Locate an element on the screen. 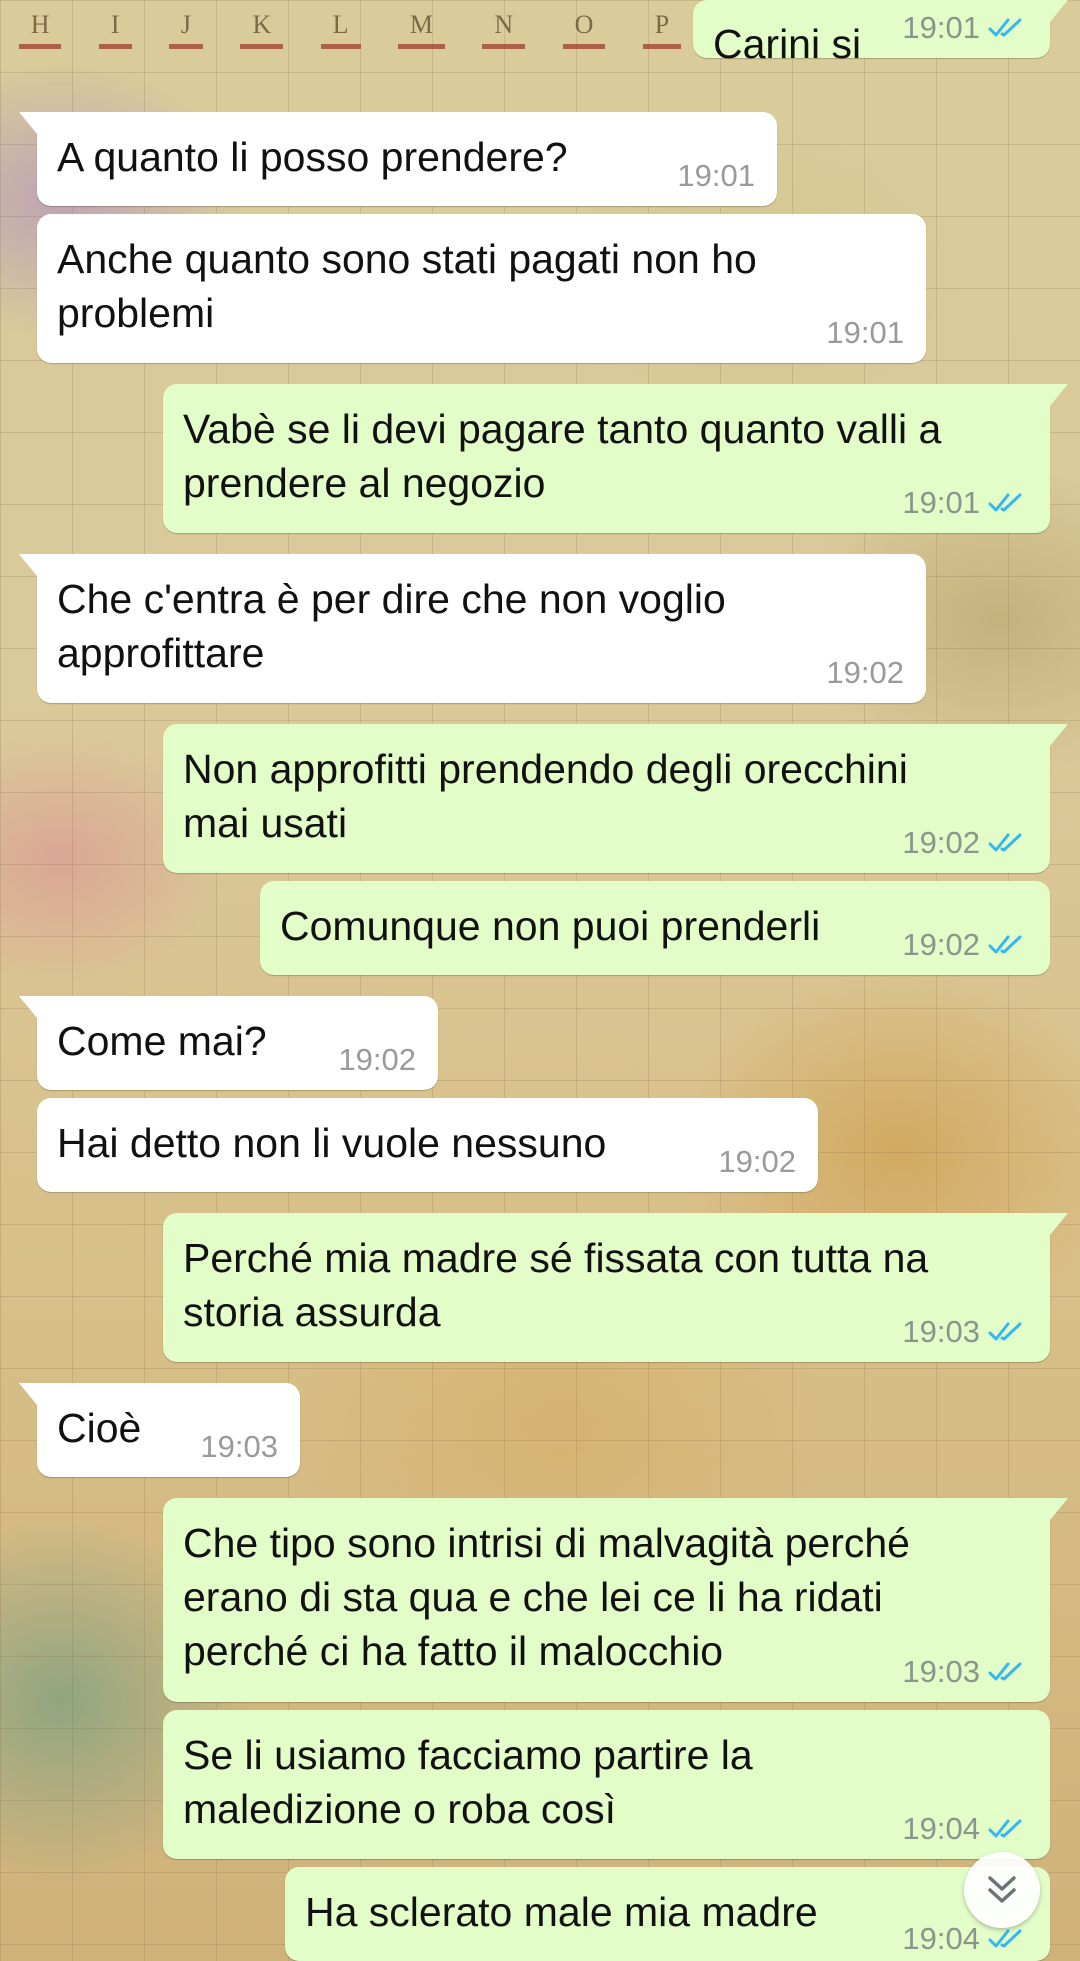 The image size is (1080, 1961). message-text-line: maledizione o roba così is located at coordinates (400, 1809).